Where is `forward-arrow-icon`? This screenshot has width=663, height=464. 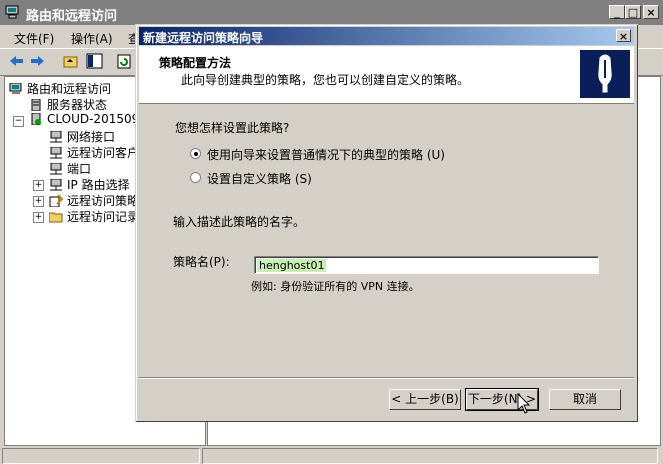 forward-arrow-icon is located at coordinates (37, 61).